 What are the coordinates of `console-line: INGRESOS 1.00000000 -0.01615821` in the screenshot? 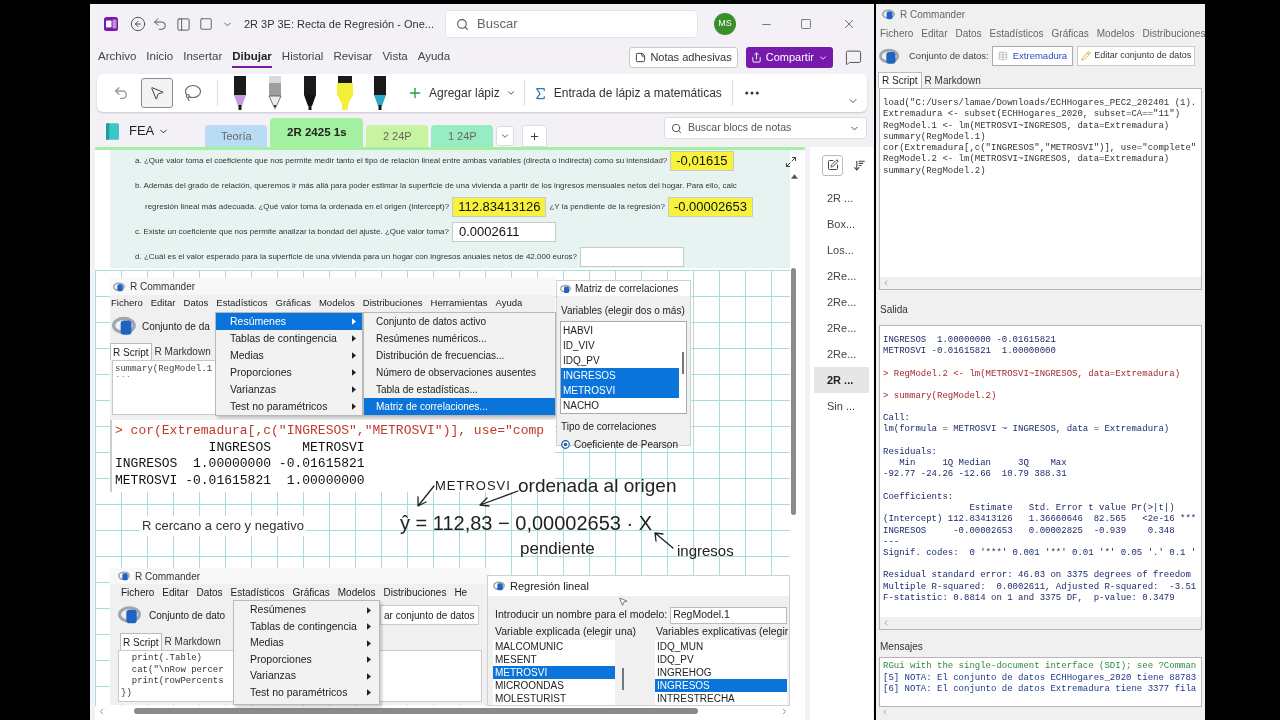 It's located at (240, 464).